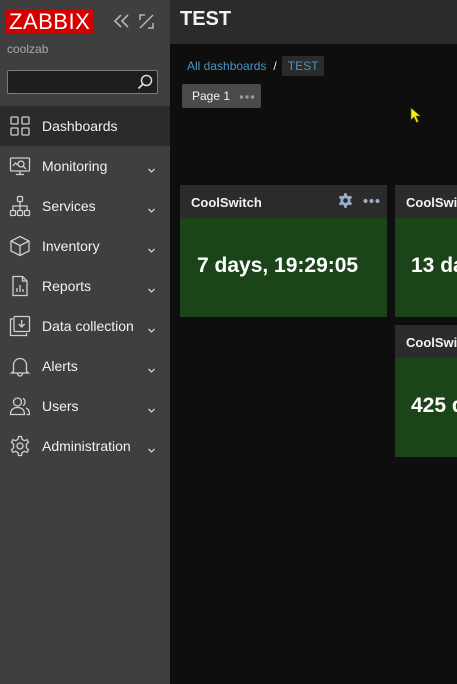 This screenshot has width=457, height=684. I want to click on reports-icon, so click(20, 286).